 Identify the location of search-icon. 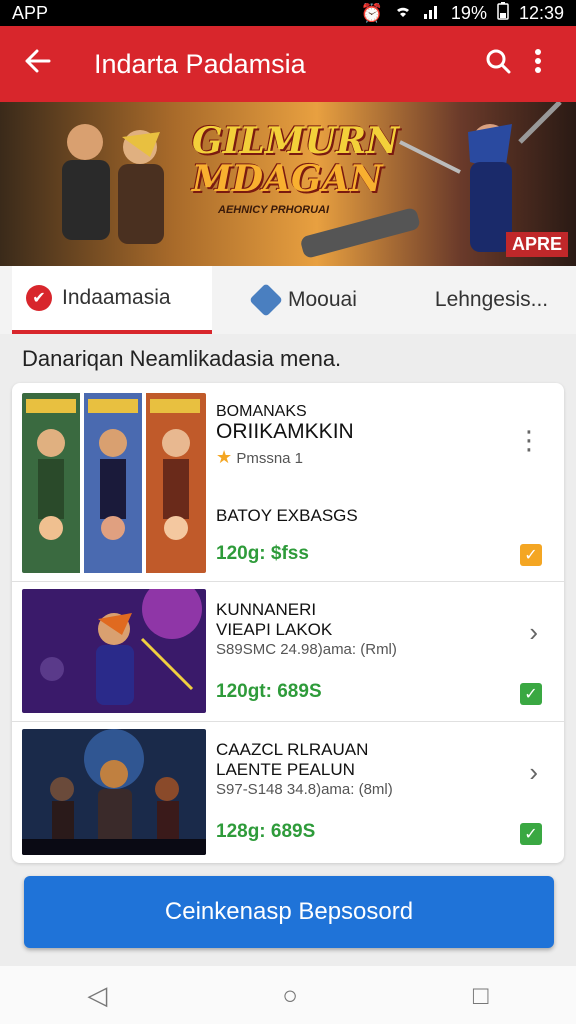
(498, 64).